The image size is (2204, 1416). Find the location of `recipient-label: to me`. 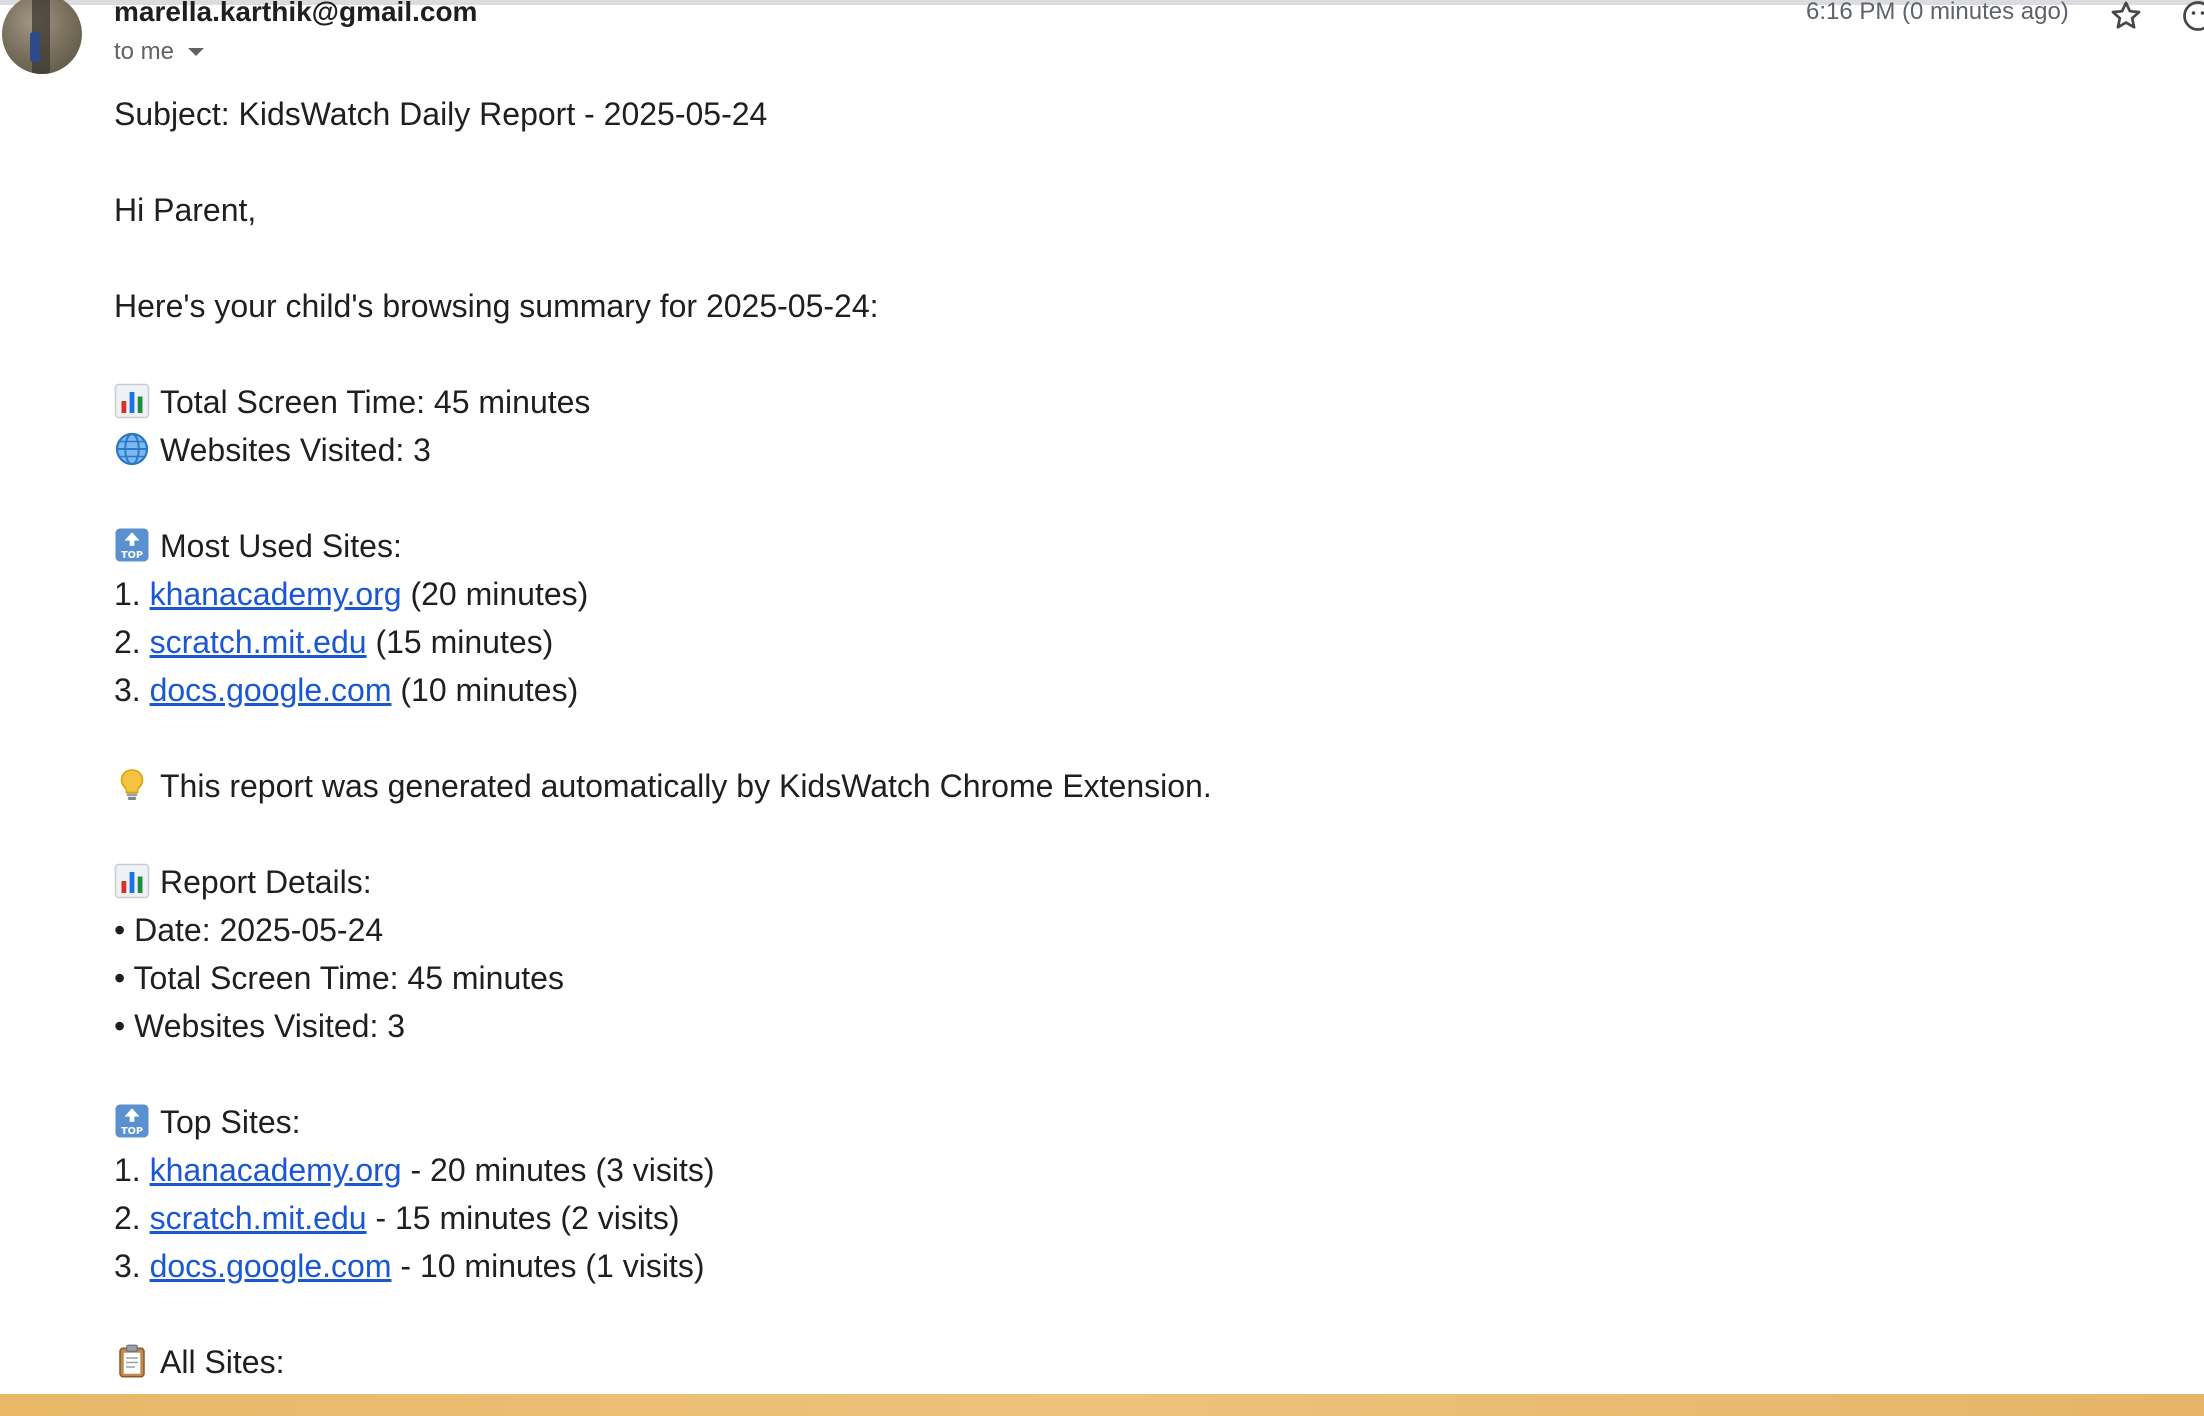

recipient-label: to me is located at coordinates (144, 51).